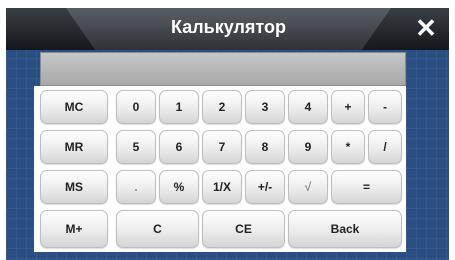 This screenshot has width=455, height=260. Describe the element at coordinates (222, 147) in the screenshot. I see `digit-7-button: 7` at that location.